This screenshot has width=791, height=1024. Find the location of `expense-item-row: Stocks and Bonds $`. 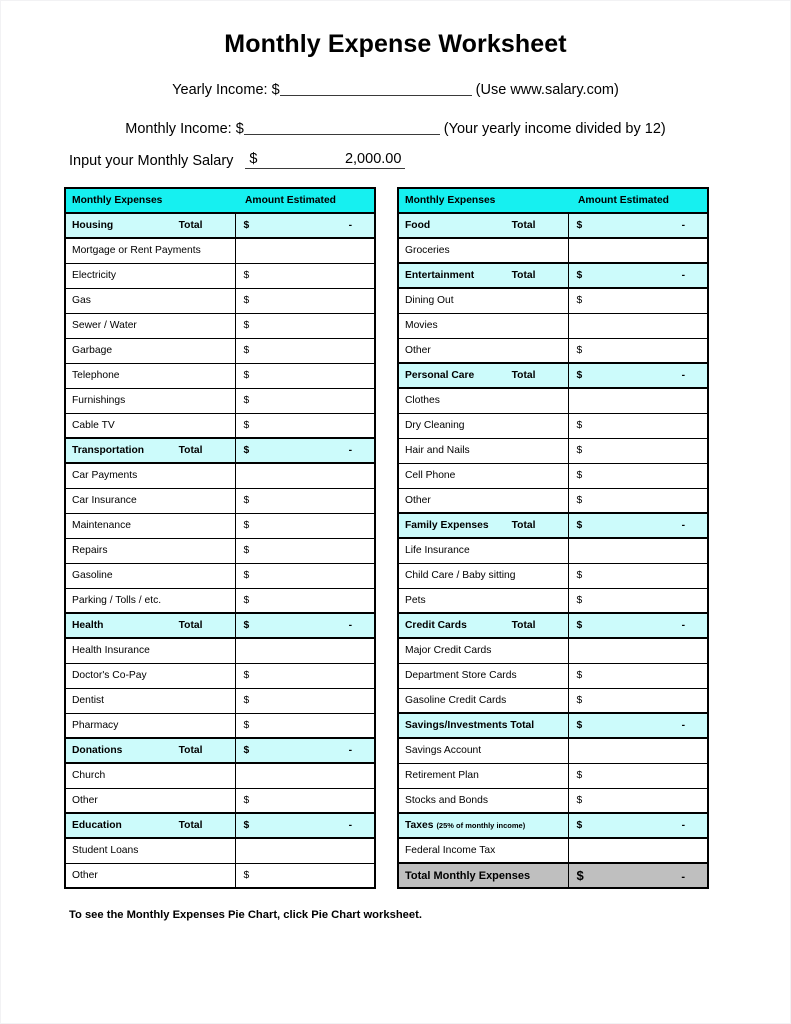

expense-item-row: Stocks and Bonds $ is located at coordinates (553, 800).